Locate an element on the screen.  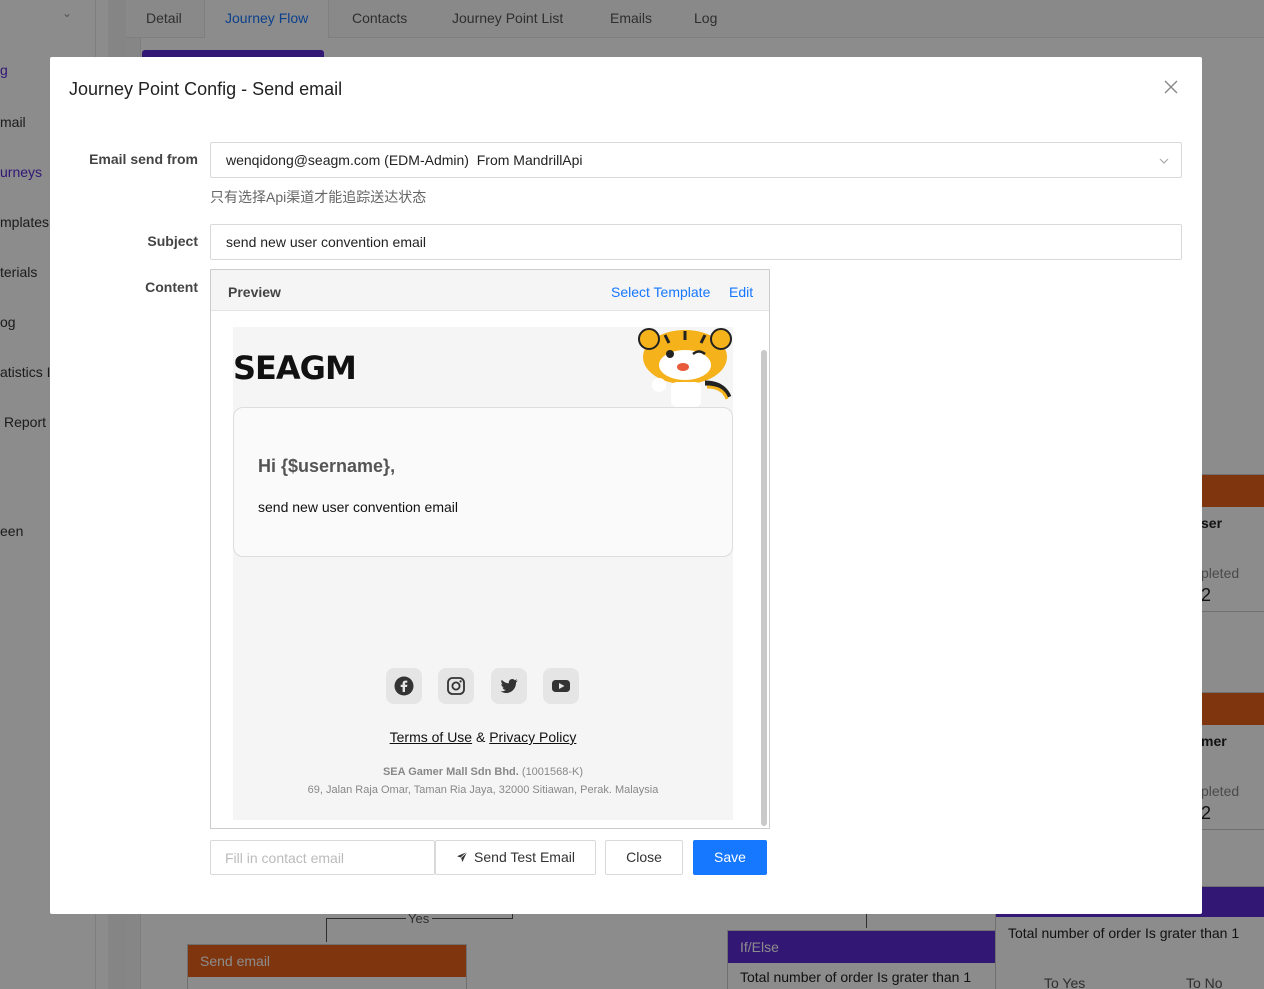
close-icon is located at coordinates (1171, 88).